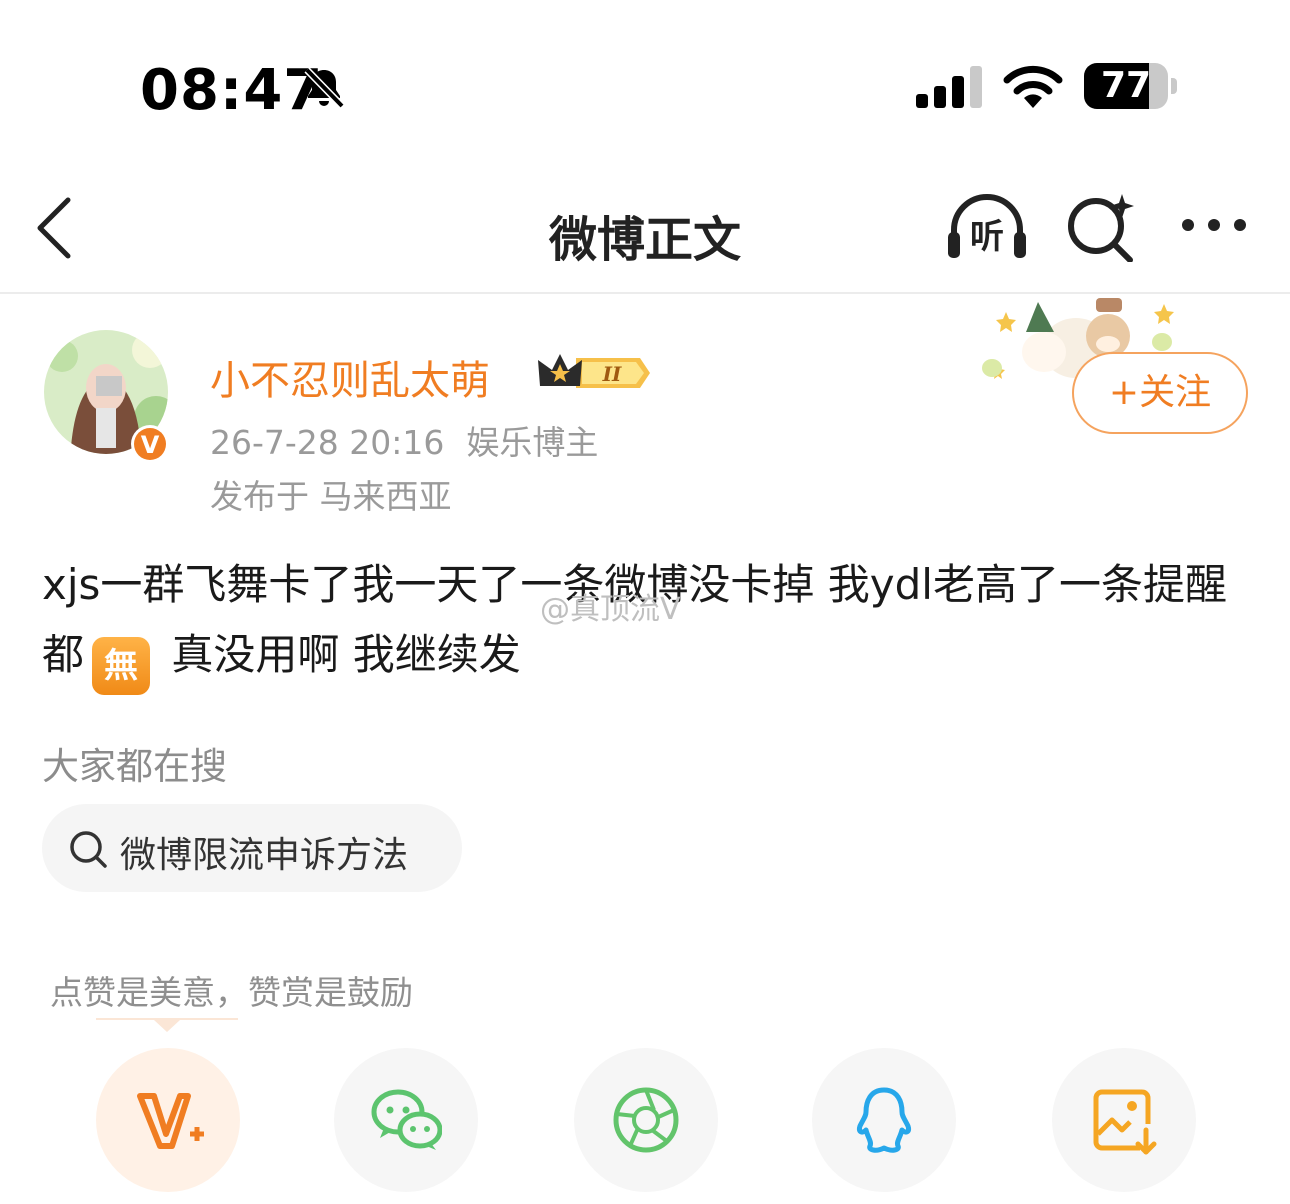 This screenshot has height=1204, width=1290. I want to click on battery-icon: 77, so click(1126, 86).